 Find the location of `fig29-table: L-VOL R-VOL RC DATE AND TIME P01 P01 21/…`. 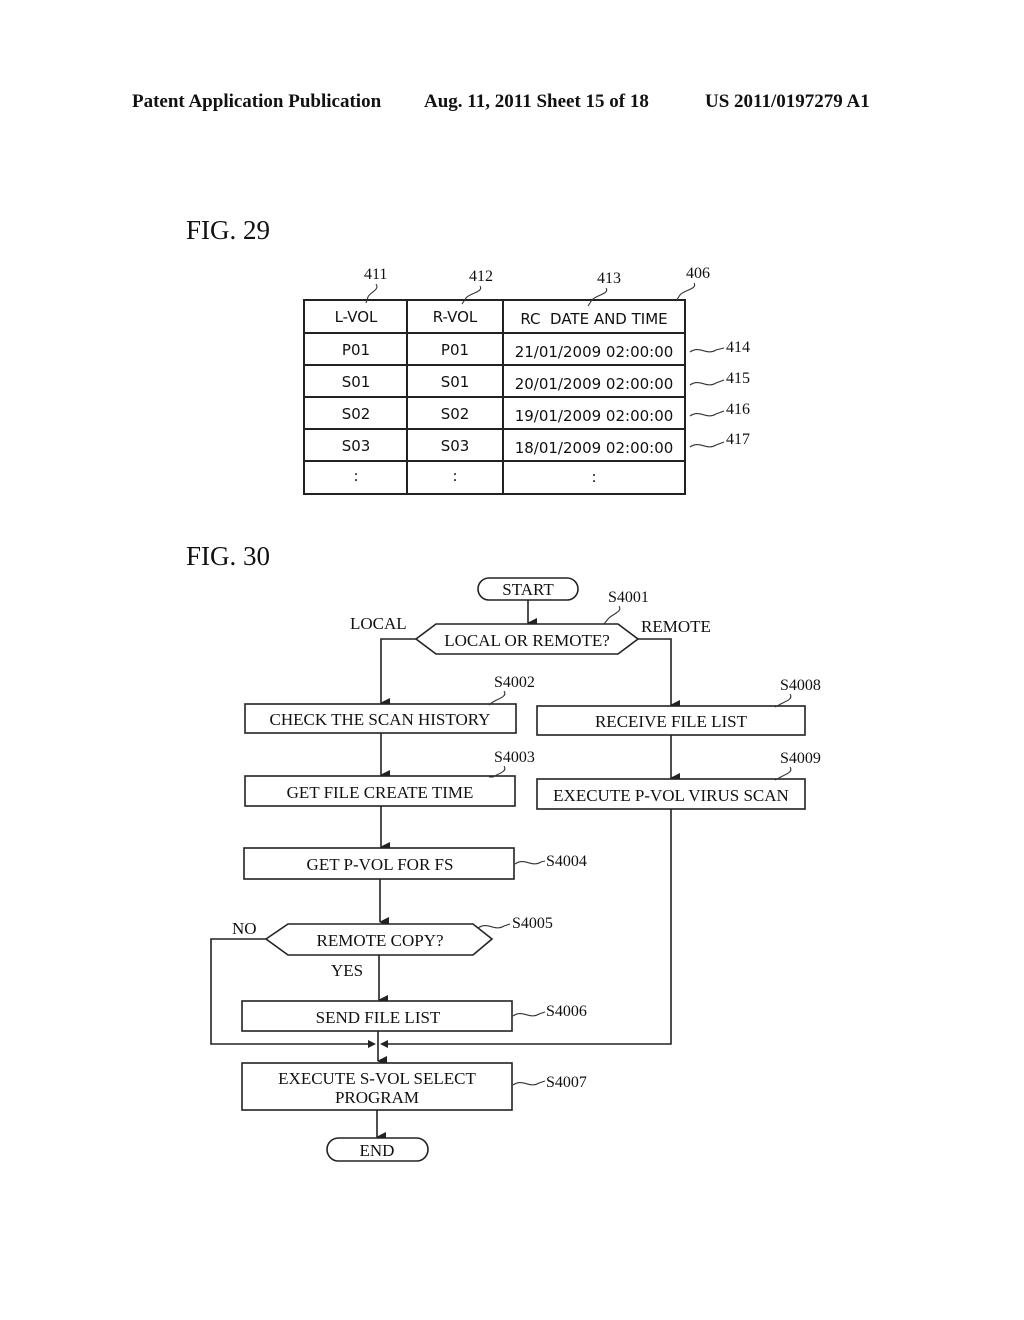

fig29-table: L-VOL R-VOL RC DATE AND TIME P01 P01 21/… is located at coordinates (494, 397).